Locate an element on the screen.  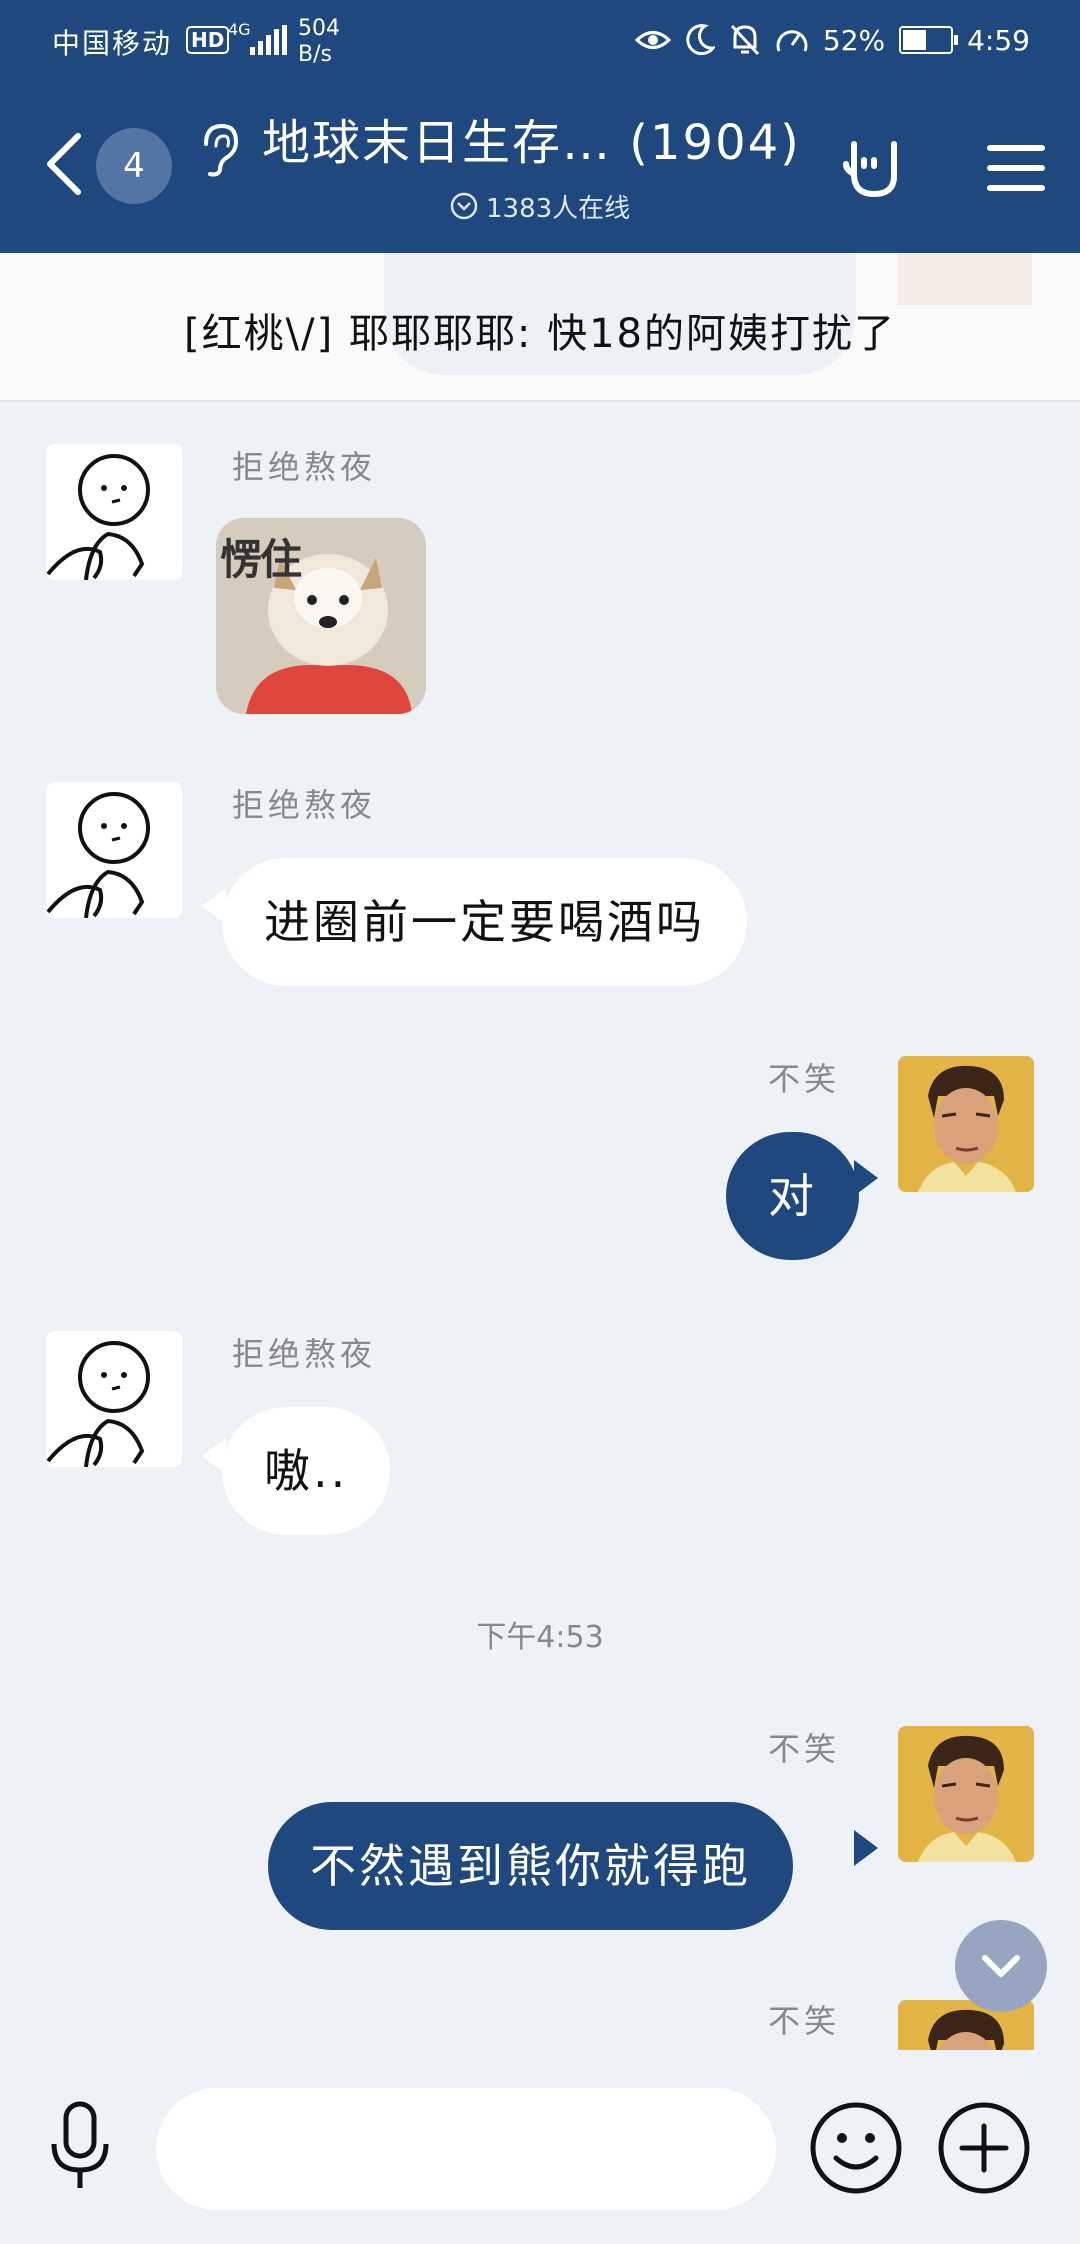
sticker-caption: 愣住 is located at coordinates (261, 559).